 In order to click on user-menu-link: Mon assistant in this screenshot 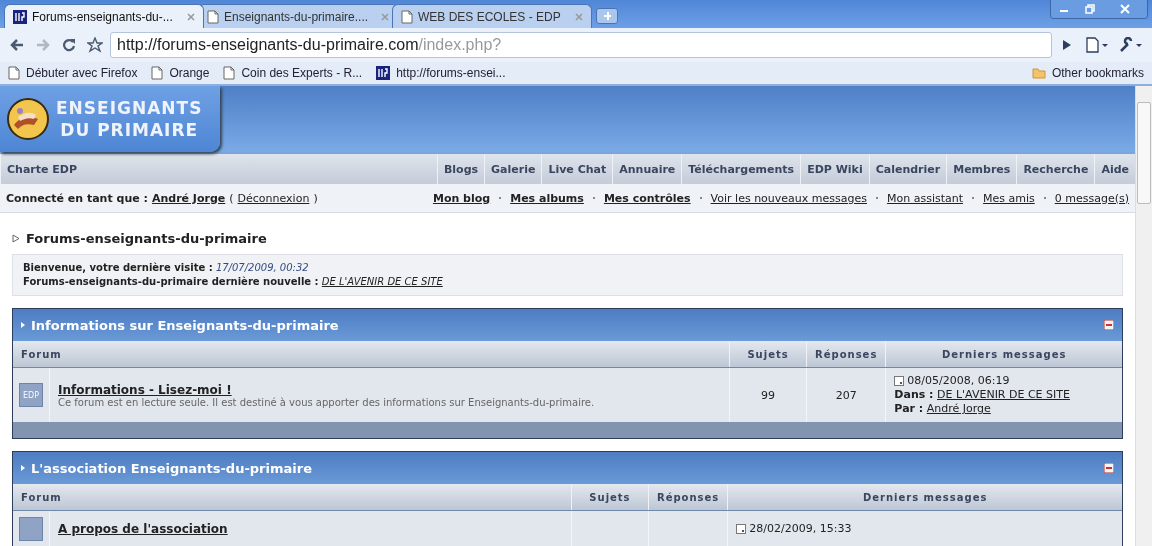, I will do `click(925, 198)`.